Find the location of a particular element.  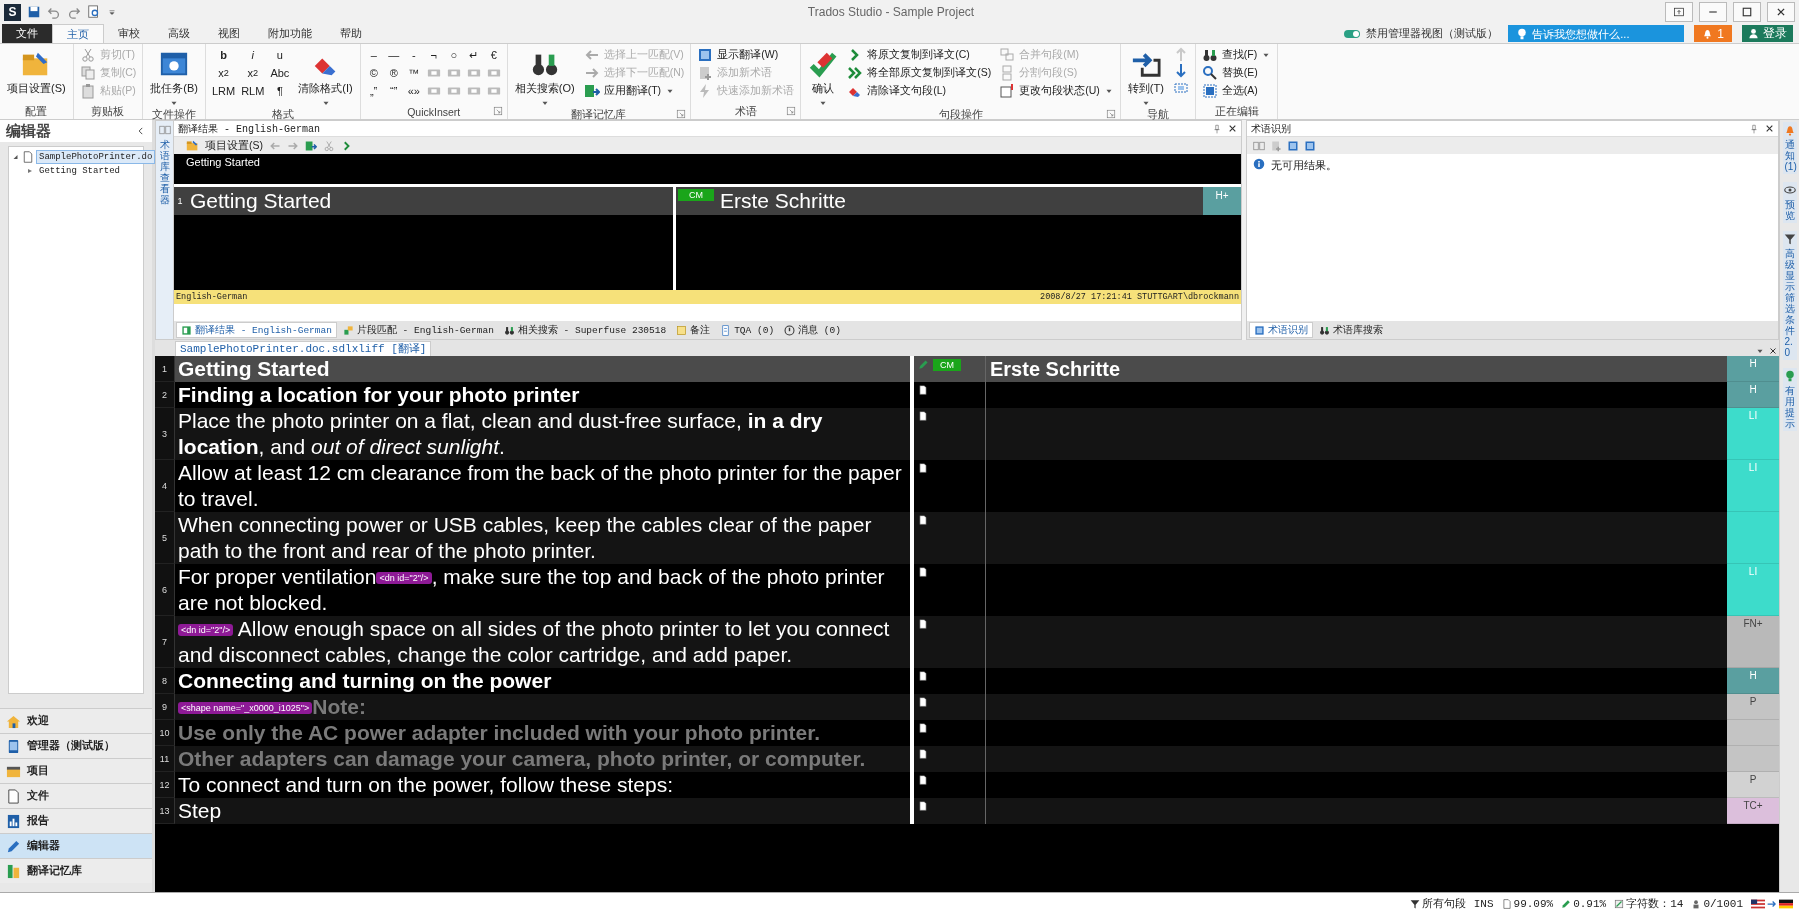

ribbon-tab: 附加功能 is located at coordinates (290, 33).